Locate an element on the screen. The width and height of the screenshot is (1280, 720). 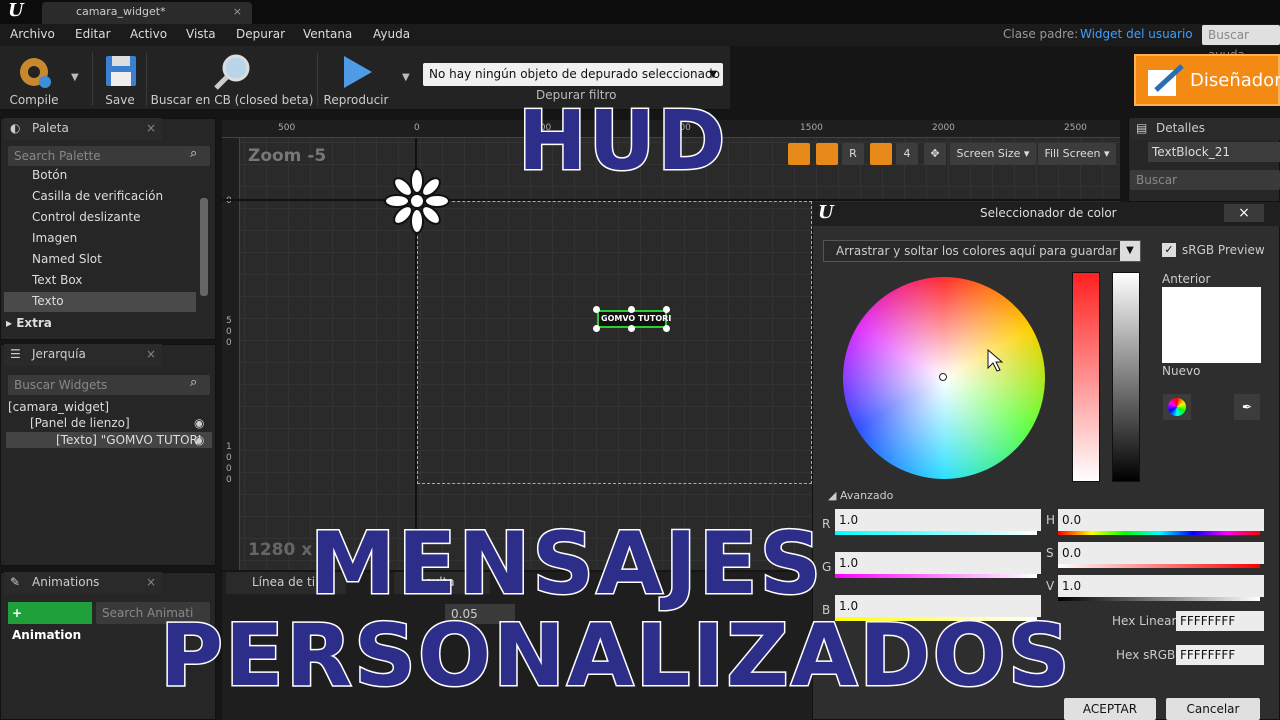
menu-activo: Activo is located at coordinates (148, 34).